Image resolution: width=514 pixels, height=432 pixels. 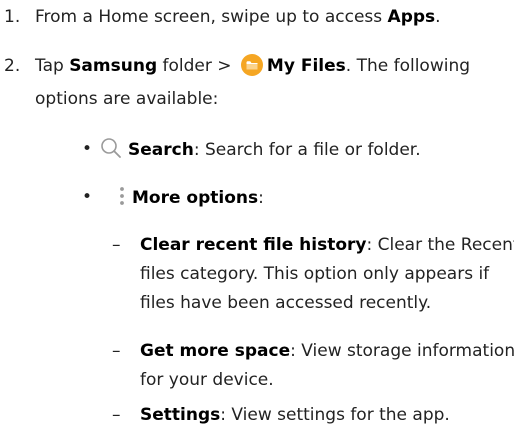 I want to click on sub-option-settings-line-1: Settings: View settings for the app., so click(x=295, y=415).